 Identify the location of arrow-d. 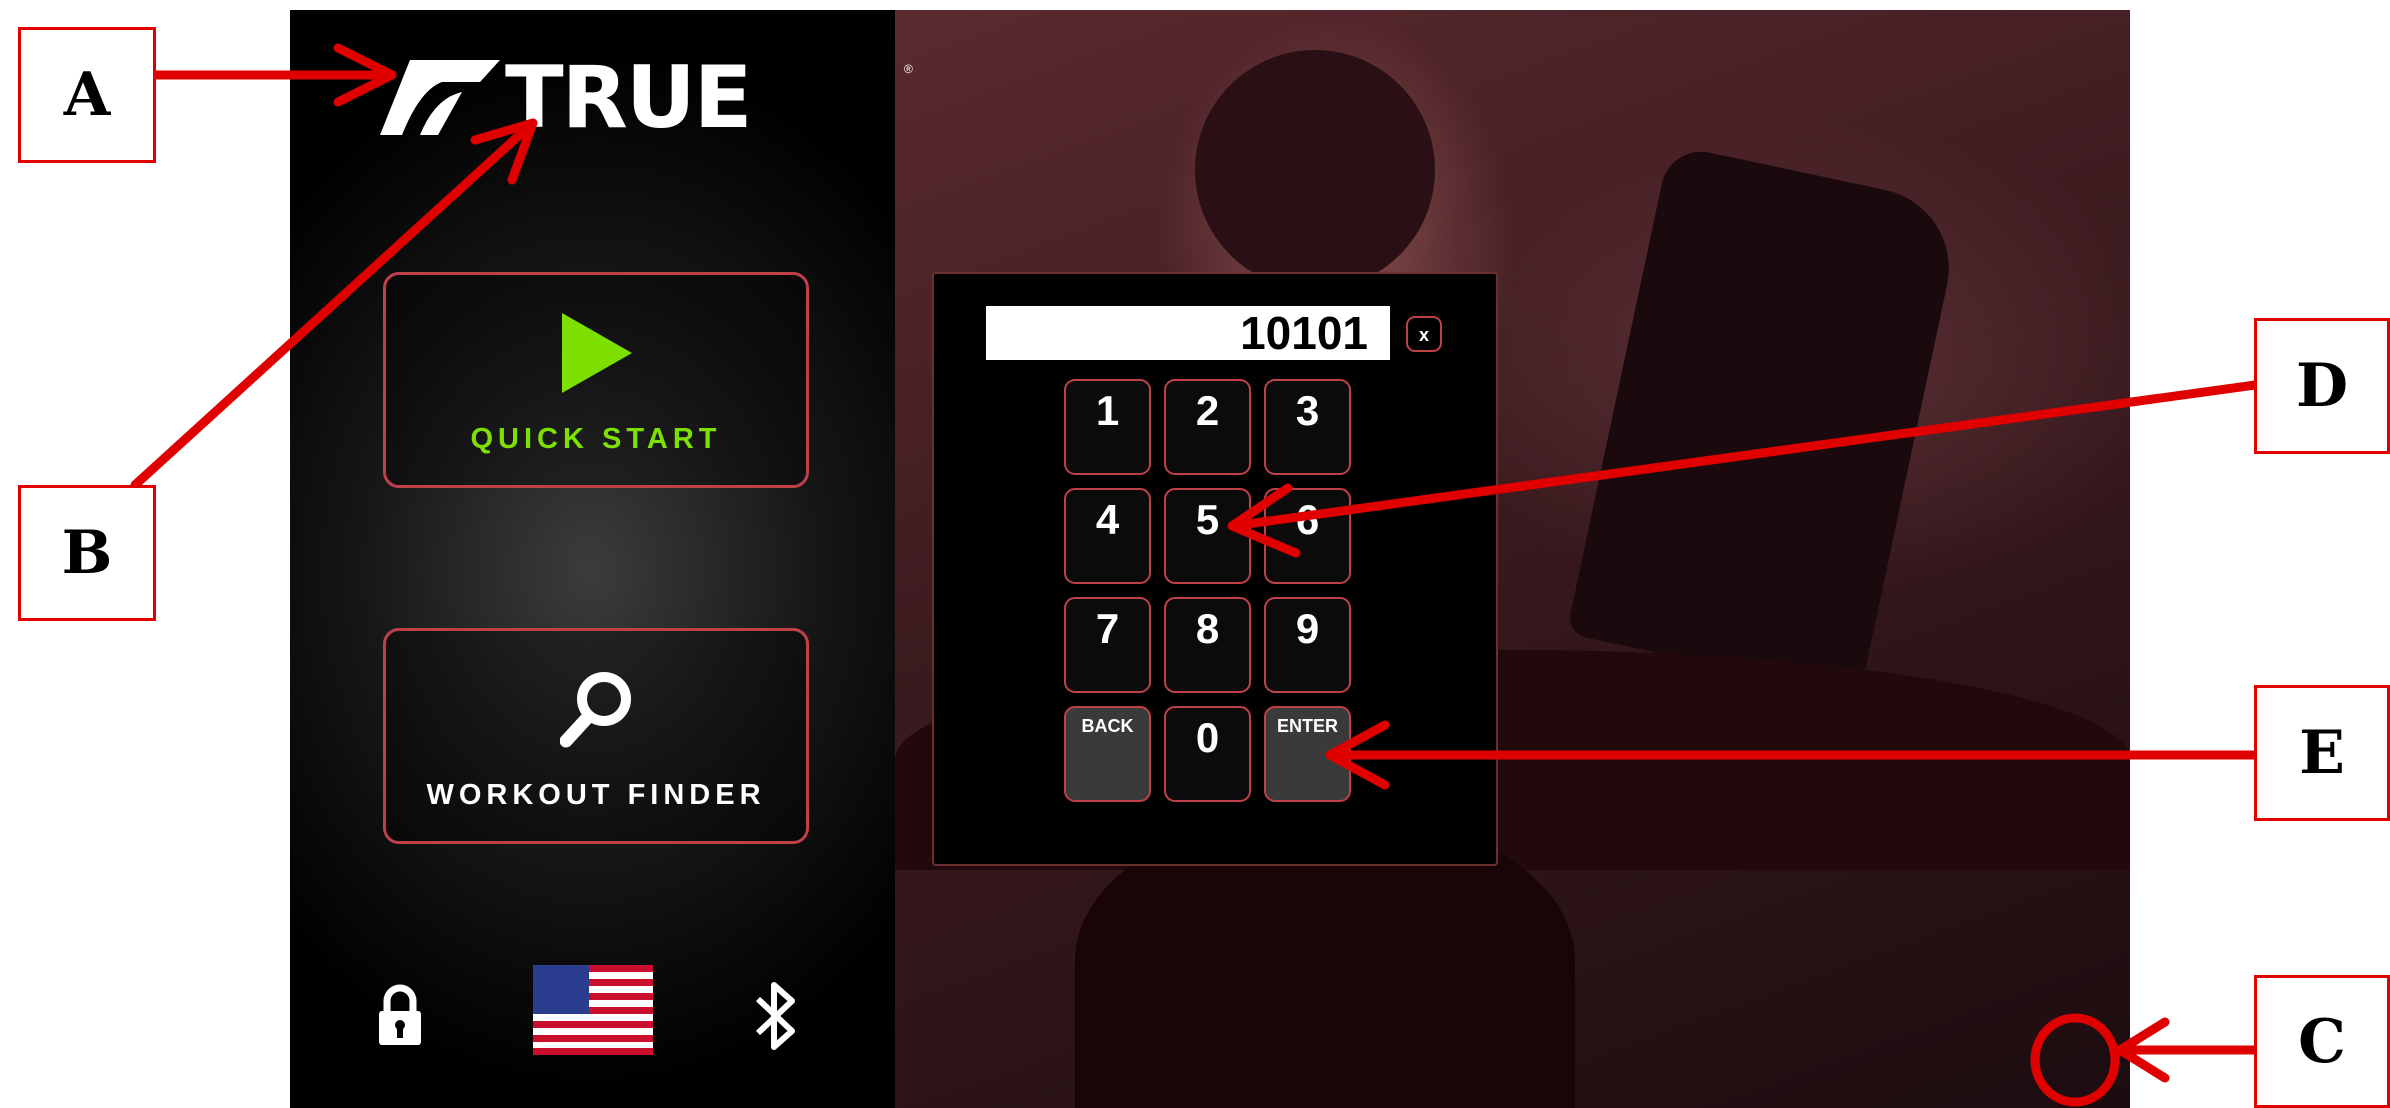
(1747, 455).